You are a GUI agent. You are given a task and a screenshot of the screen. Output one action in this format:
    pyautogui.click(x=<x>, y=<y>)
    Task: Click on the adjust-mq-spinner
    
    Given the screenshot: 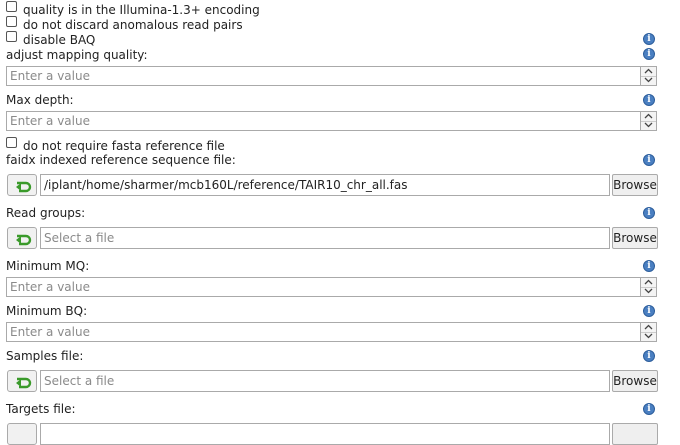 What is the action you would take?
    pyautogui.click(x=648, y=76)
    